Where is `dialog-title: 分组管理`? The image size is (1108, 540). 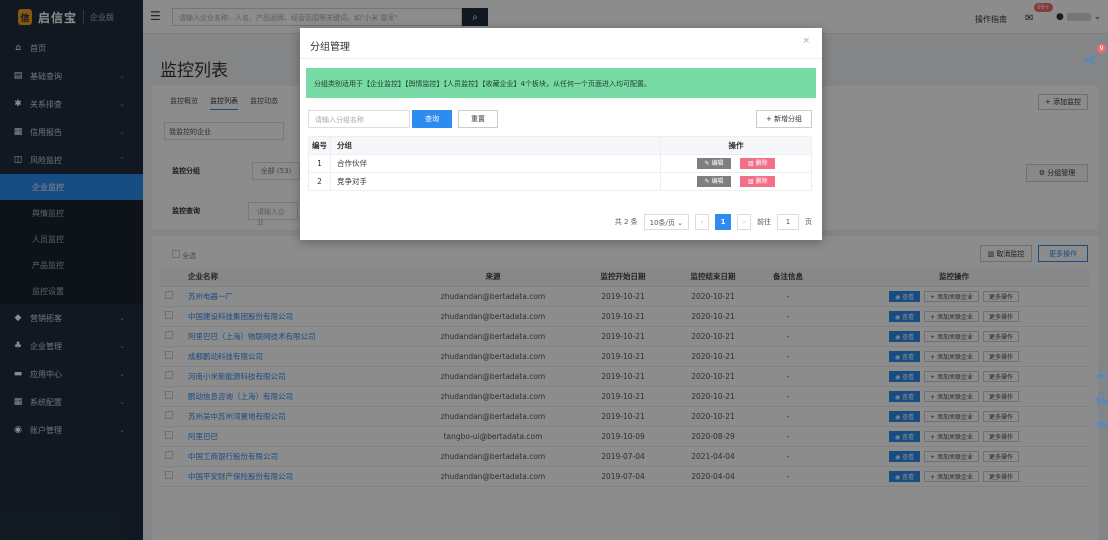 dialog-title: 分组管理 is located at coordinates (330, 47).